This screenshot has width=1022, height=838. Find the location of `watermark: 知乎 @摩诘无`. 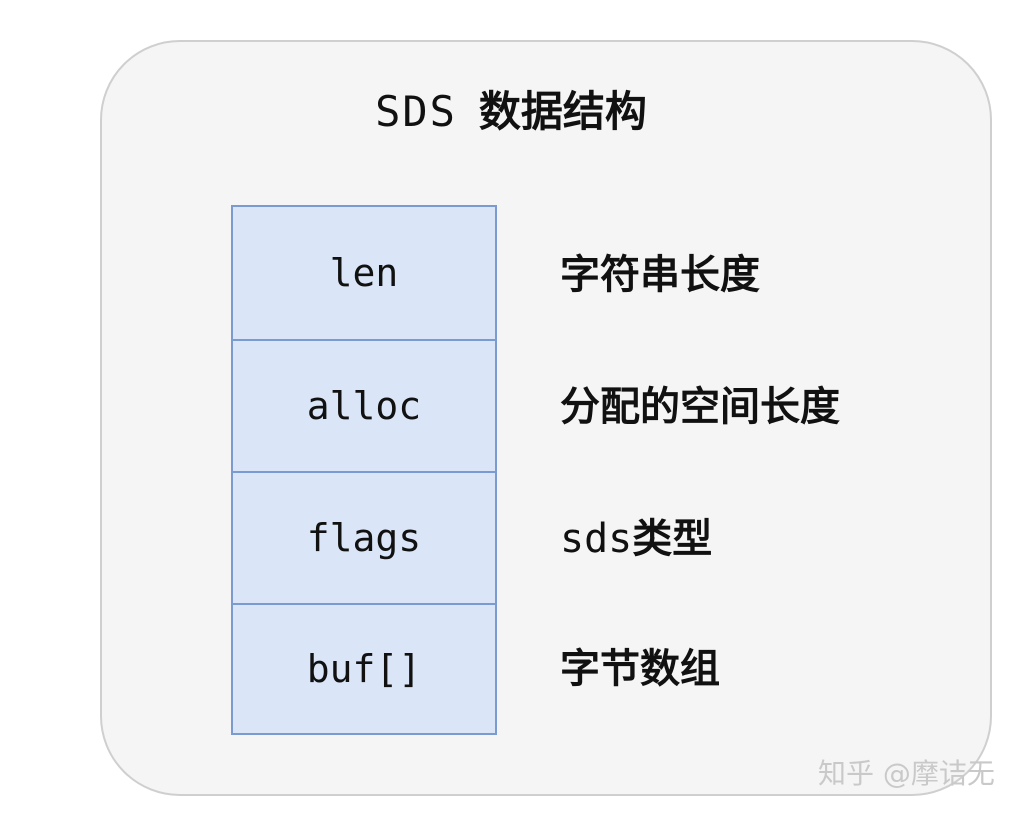

watermark: 知乎 @摩诘无 is located at coordinates (906, 773).